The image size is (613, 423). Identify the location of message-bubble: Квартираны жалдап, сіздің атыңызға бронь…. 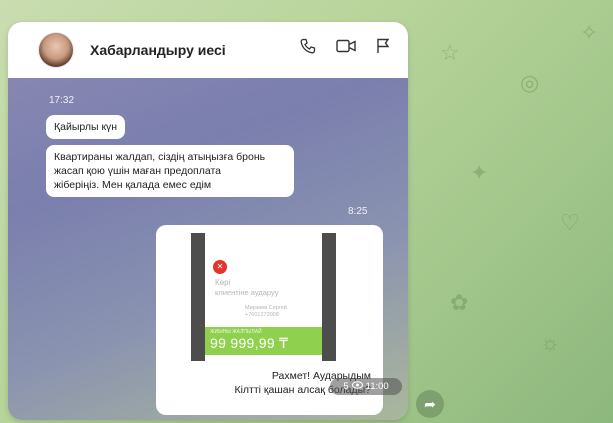
(170, 171).